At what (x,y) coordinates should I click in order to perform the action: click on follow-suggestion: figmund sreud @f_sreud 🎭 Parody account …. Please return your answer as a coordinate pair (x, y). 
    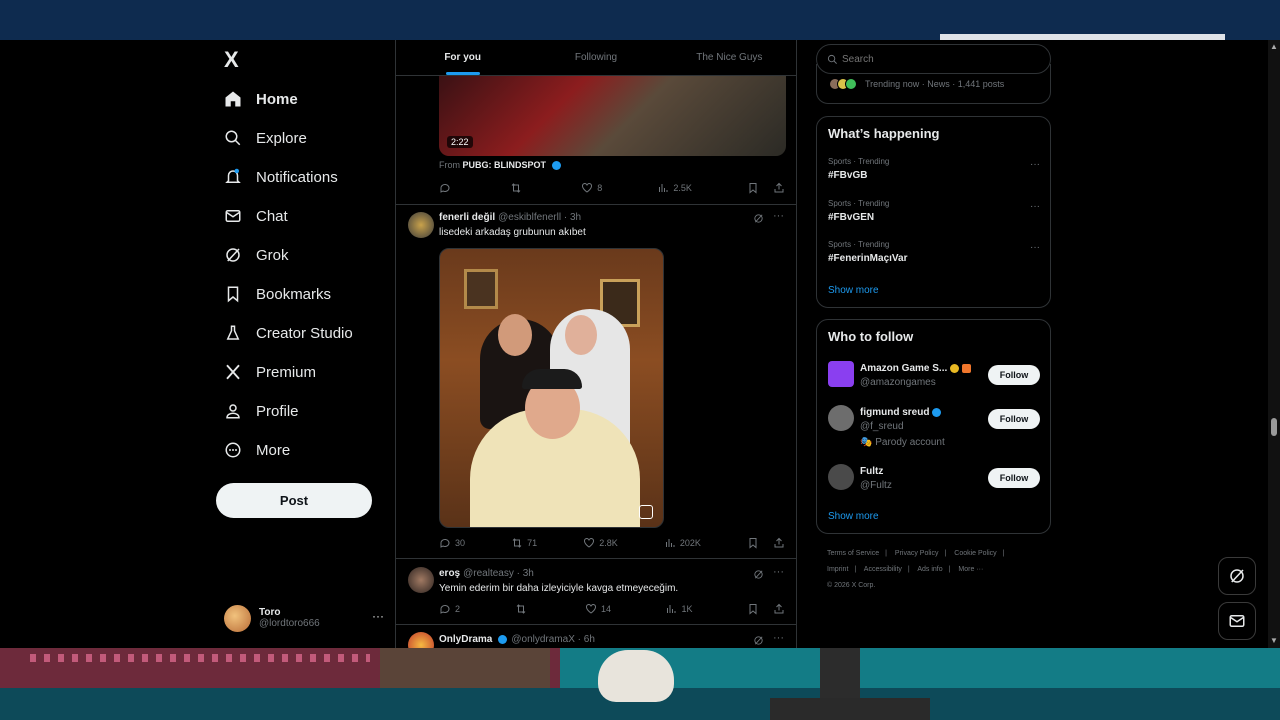
    Looking at the image, I should click on (934, 428).